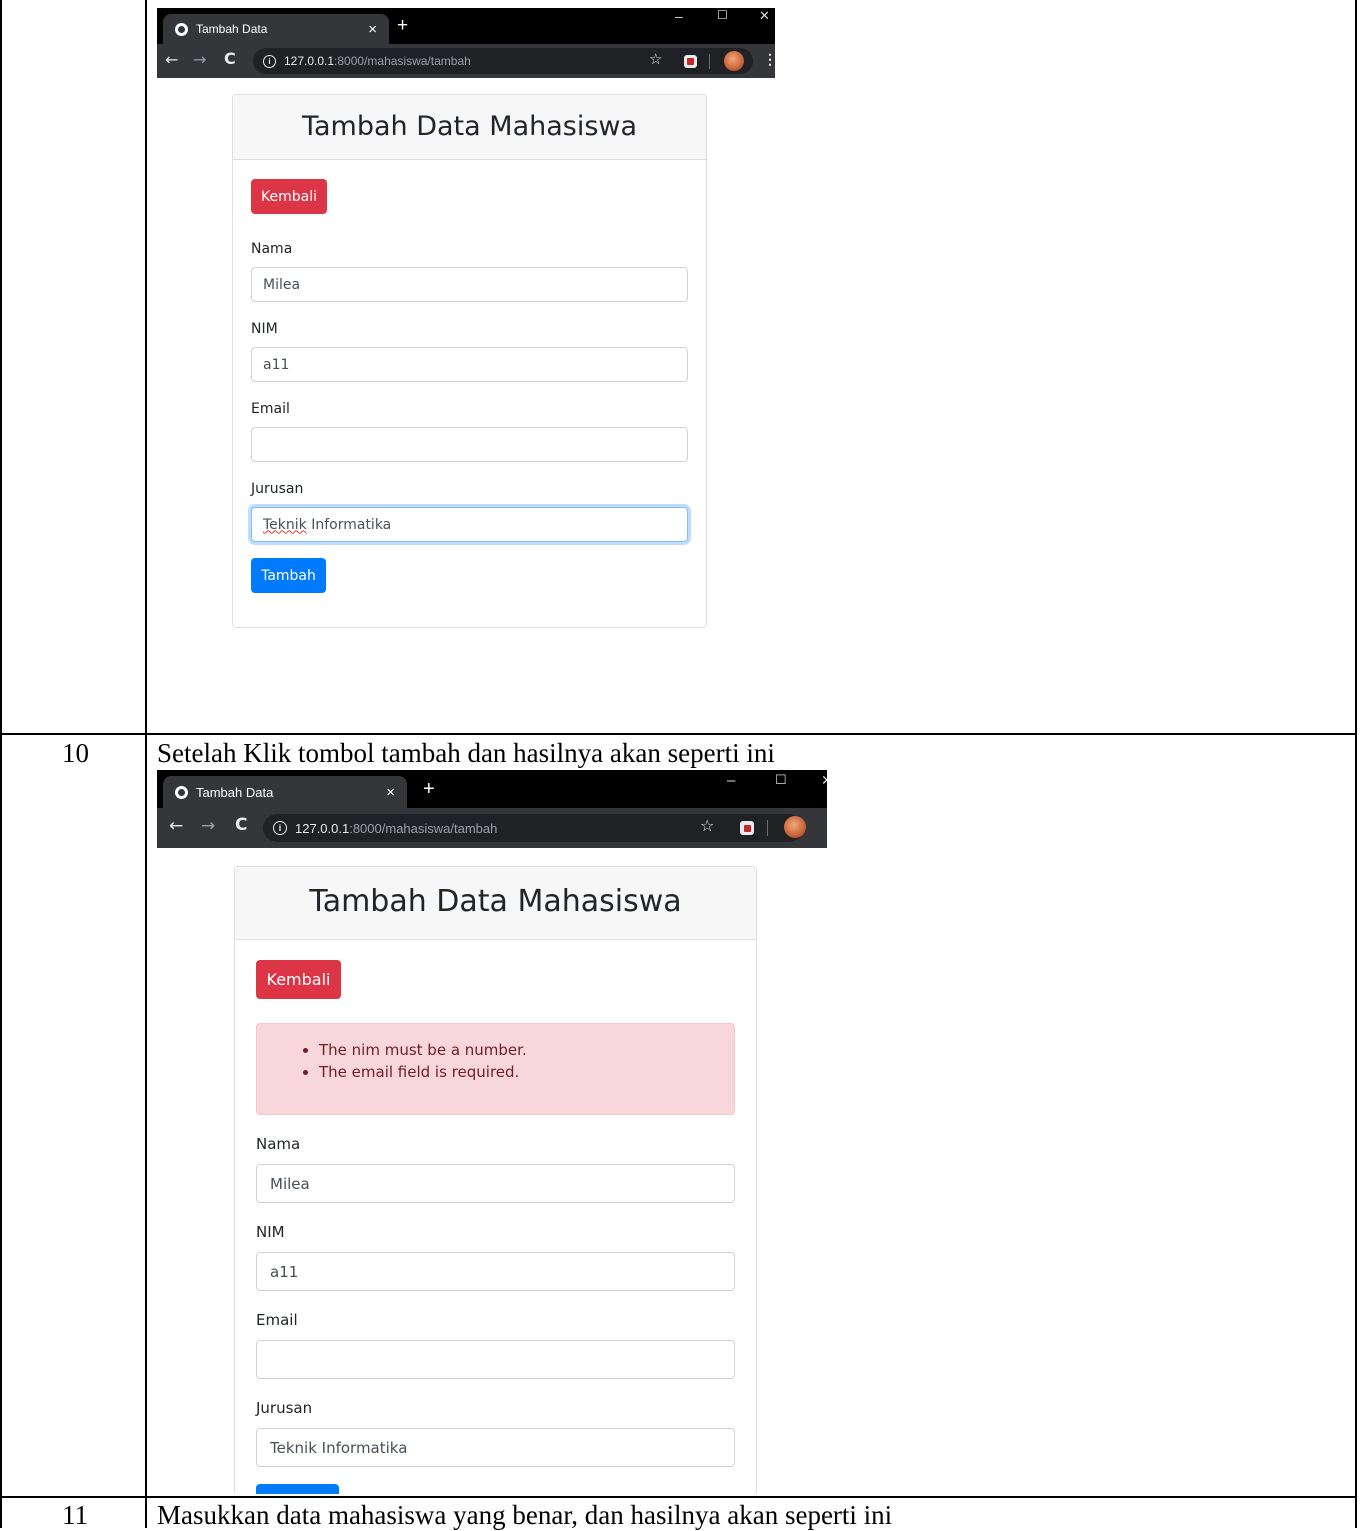 This screenshot has height=1531, width=1362. Describe the element at coordinates (75, 1515) in the screenshot. I see `row-number-11: 11` at that location.